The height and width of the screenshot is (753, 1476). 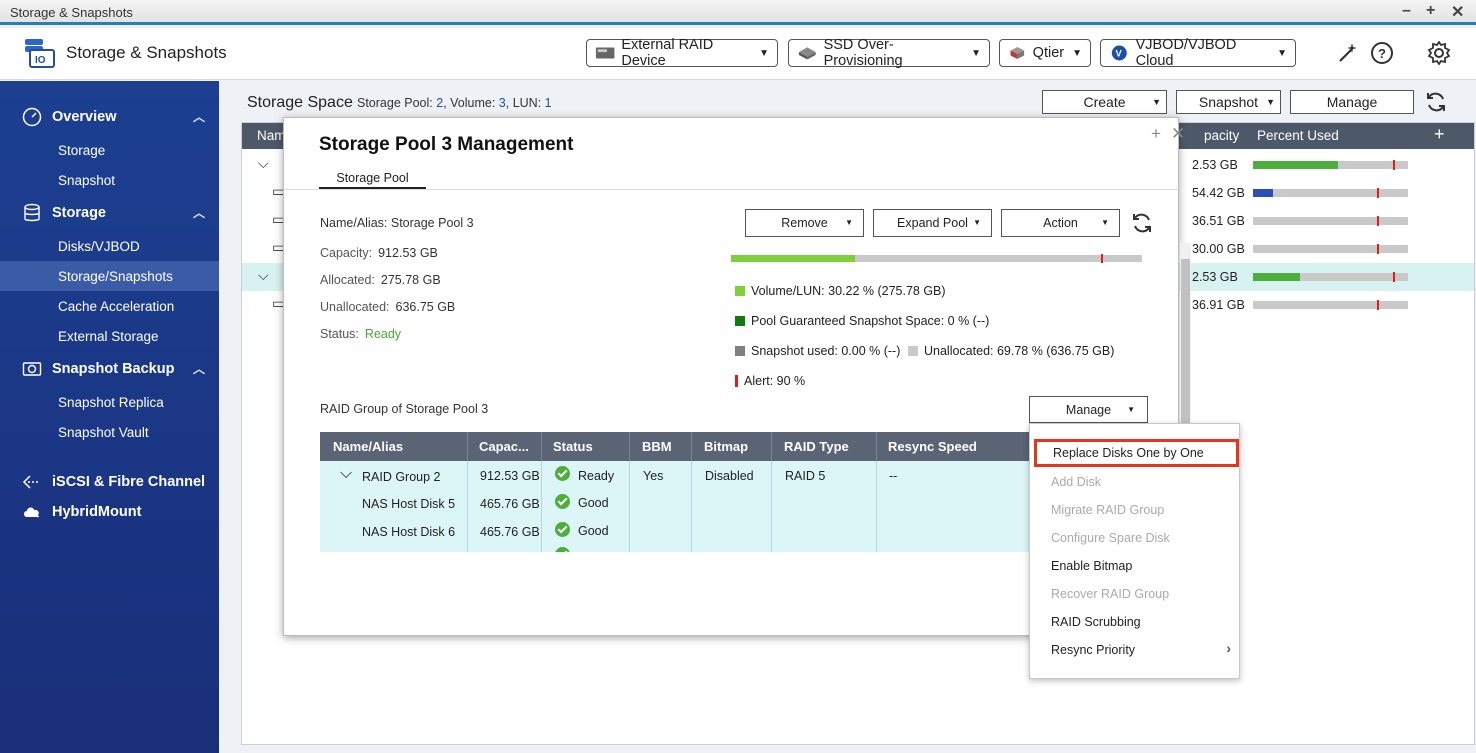 I want to click on raid-group-name: RAID Group 2, so click(x=401, y=477).